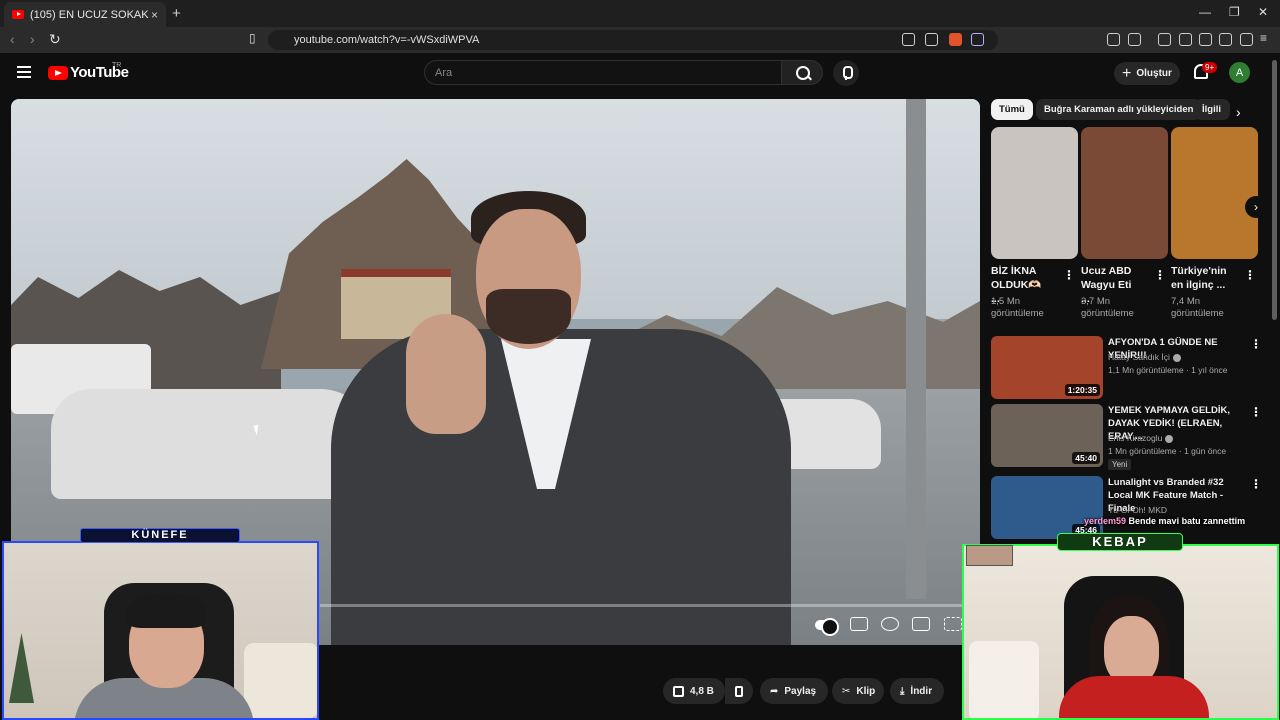 The height and width of the screenshot is (720, 1280). What do you see at coordinates (446, 374) in the screenshot?
I see `video-frame-hand` at bounding box center [446, 374].